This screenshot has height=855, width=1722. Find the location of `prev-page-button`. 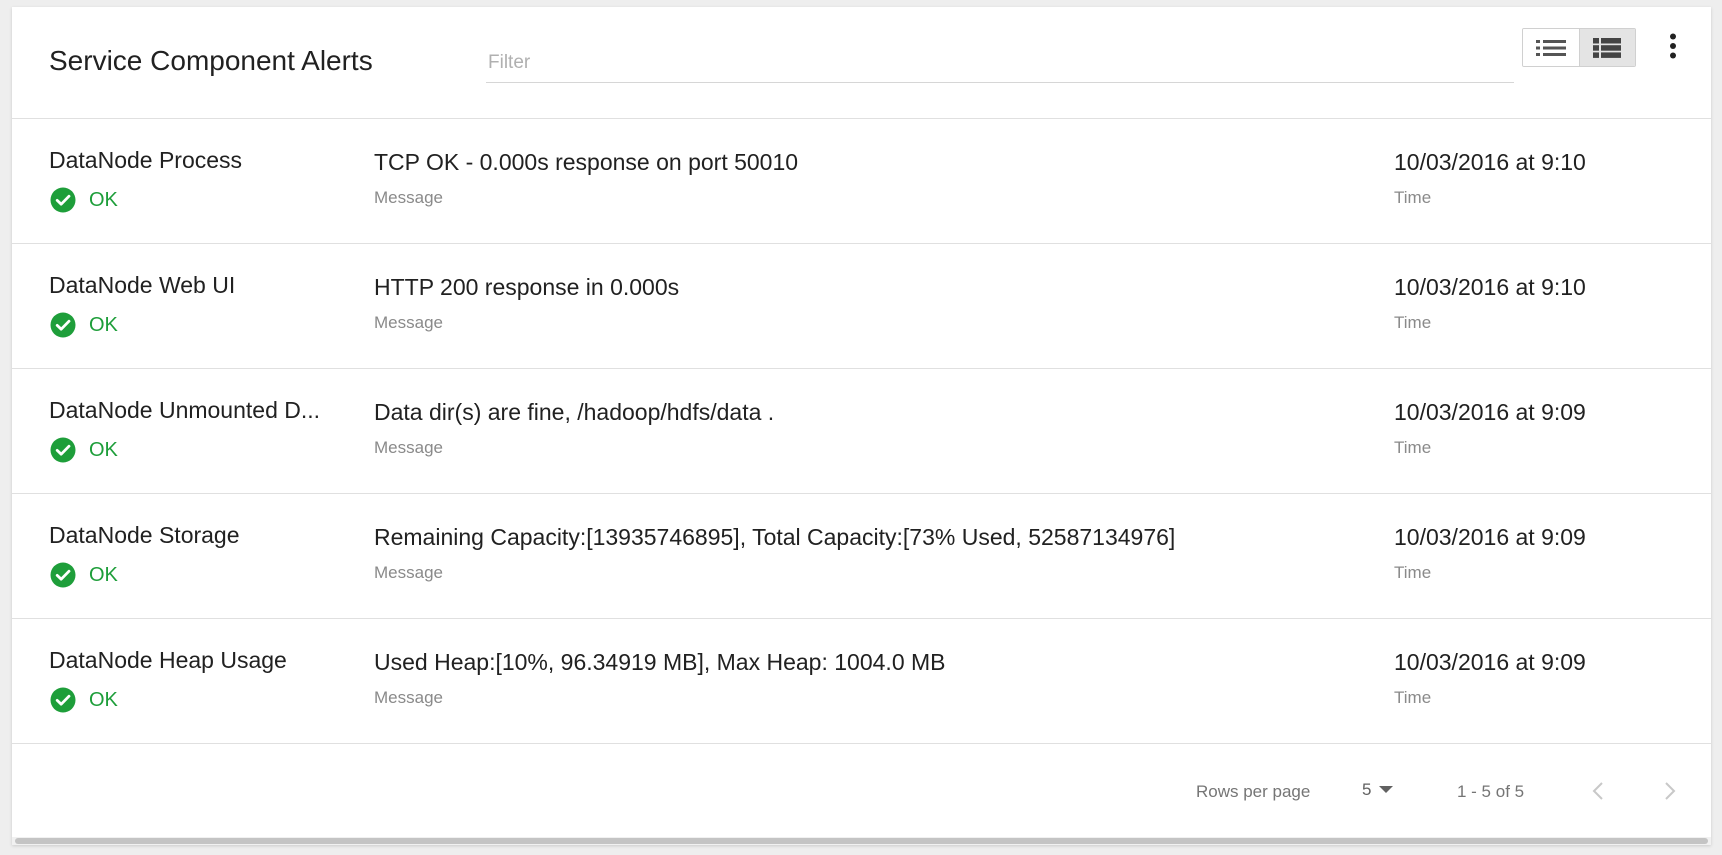

prev-page-button is located at coordinates (1598, 791).